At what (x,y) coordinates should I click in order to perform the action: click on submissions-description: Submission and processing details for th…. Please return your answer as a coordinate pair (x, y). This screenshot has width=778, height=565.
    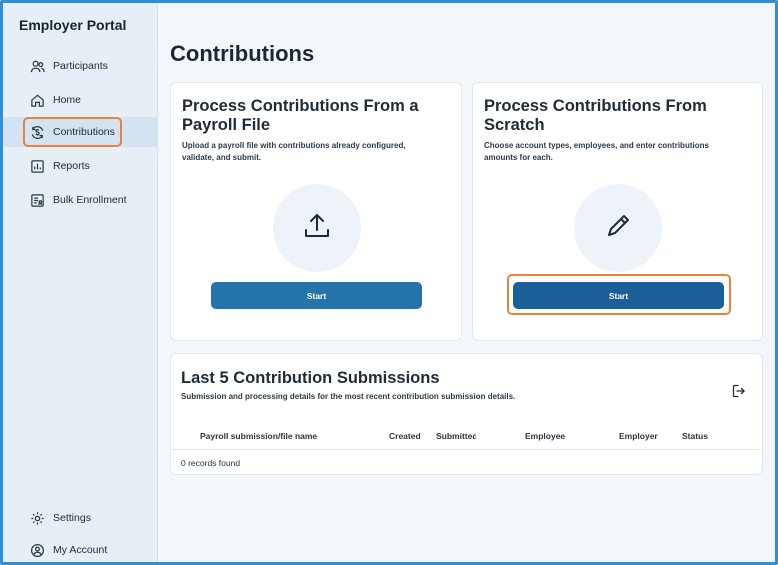
    Looking at the image, I should click on (348, 396).